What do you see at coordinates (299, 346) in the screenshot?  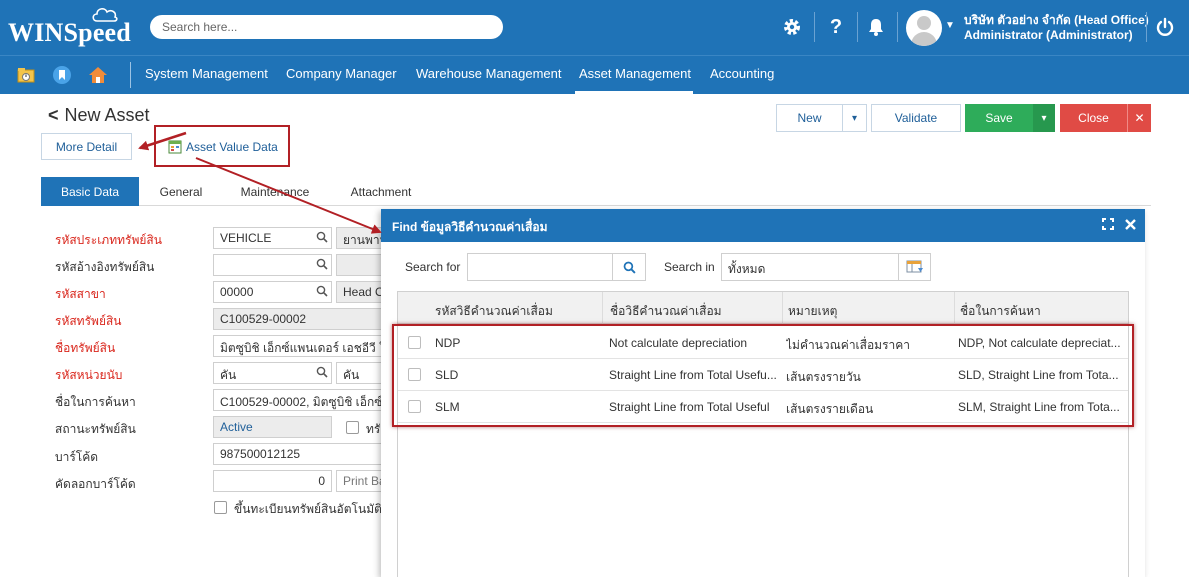 I see `asset-name-field: มิตซูบิชิ เอ็กซ์แพนเดอร์ เอชอีวี ใหม่` at bounding box center [299, 346].